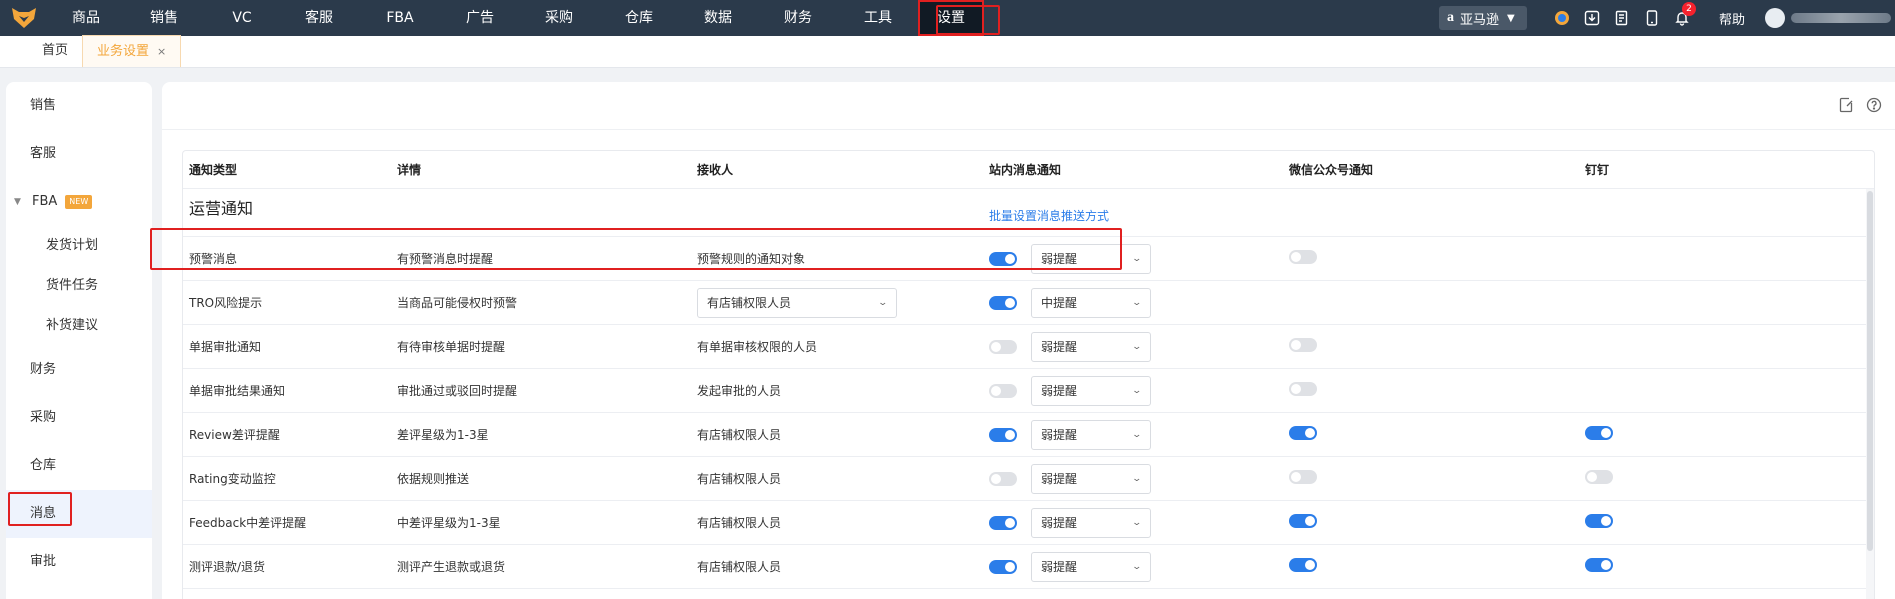 This screenshot has width=1895, height=599. I want to click on scrollbar-thumb, so click(1870, 371).